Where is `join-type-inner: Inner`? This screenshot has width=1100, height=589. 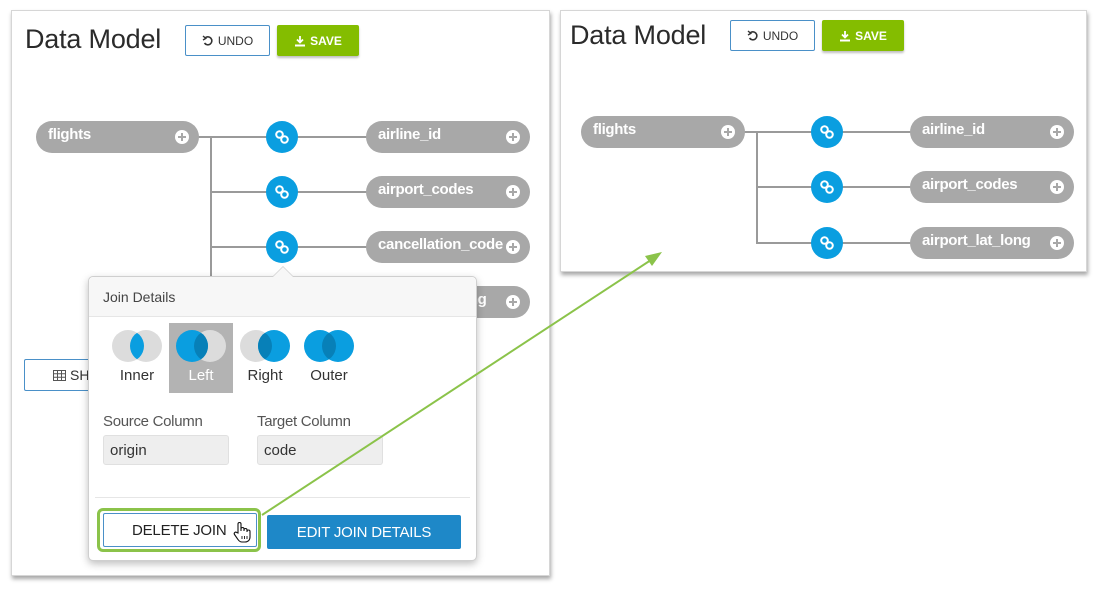 join-type-inner: Inner is located at coordinates (137, 358).